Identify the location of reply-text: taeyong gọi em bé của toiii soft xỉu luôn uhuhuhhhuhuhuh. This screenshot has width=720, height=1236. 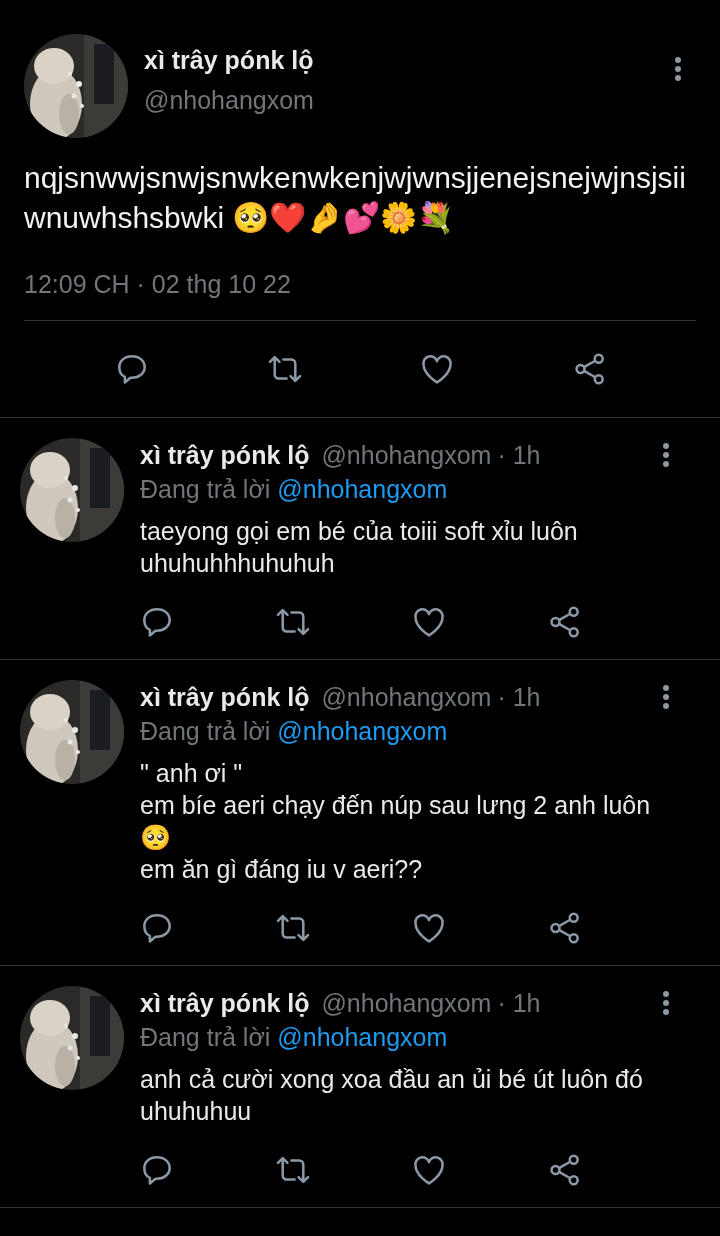
(359, 547).